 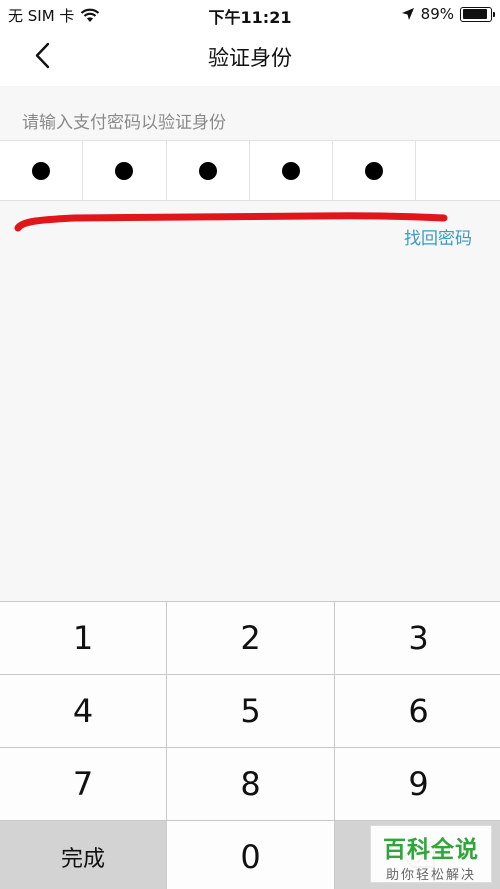 I want to click on watermark-sub: 助你轻松解决, so click(x=430, y=875).